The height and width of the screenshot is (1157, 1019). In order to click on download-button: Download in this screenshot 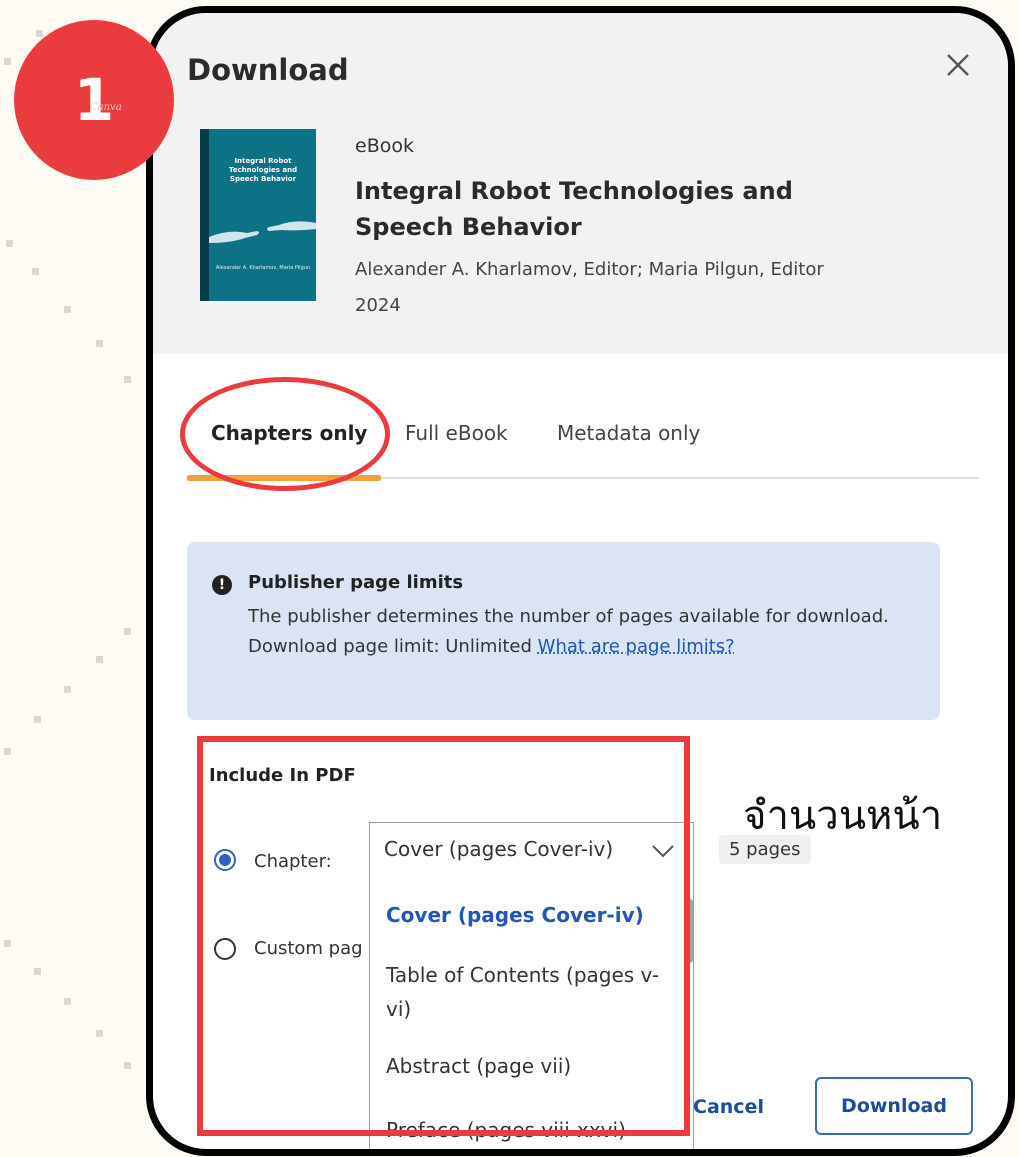, I will do `click(894, 1106)`.